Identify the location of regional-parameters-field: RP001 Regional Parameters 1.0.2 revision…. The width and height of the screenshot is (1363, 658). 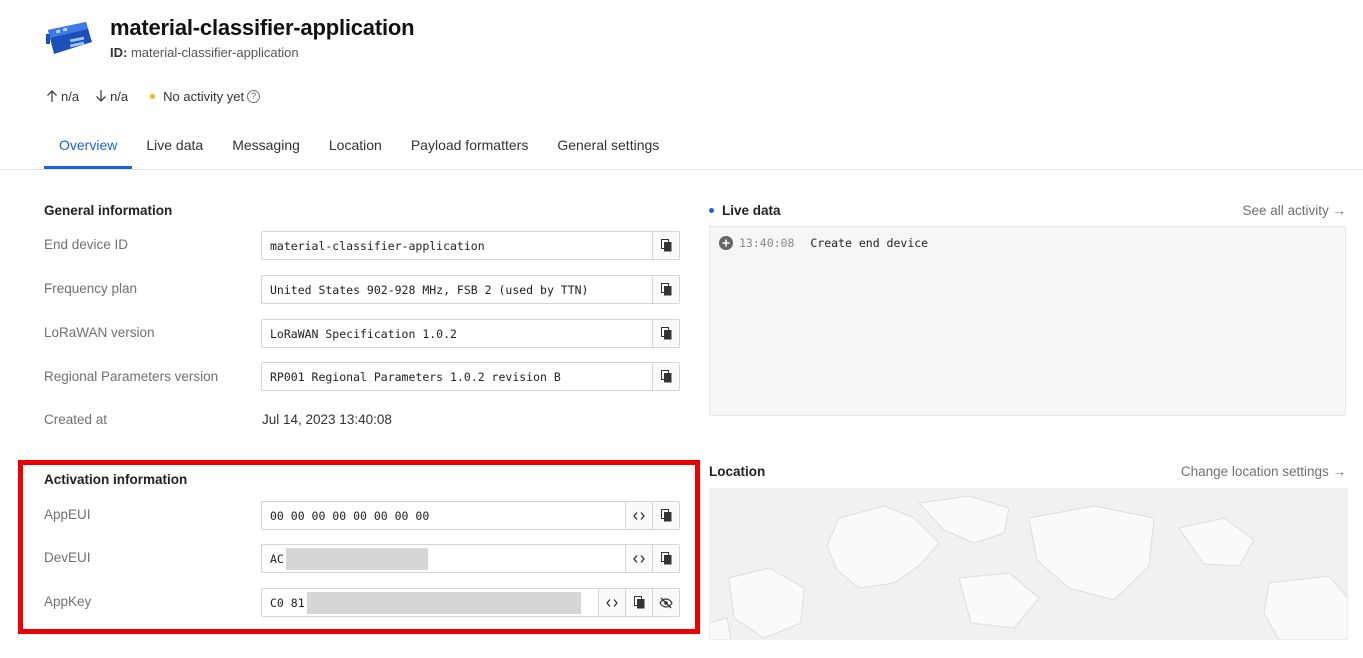
(470, 376).